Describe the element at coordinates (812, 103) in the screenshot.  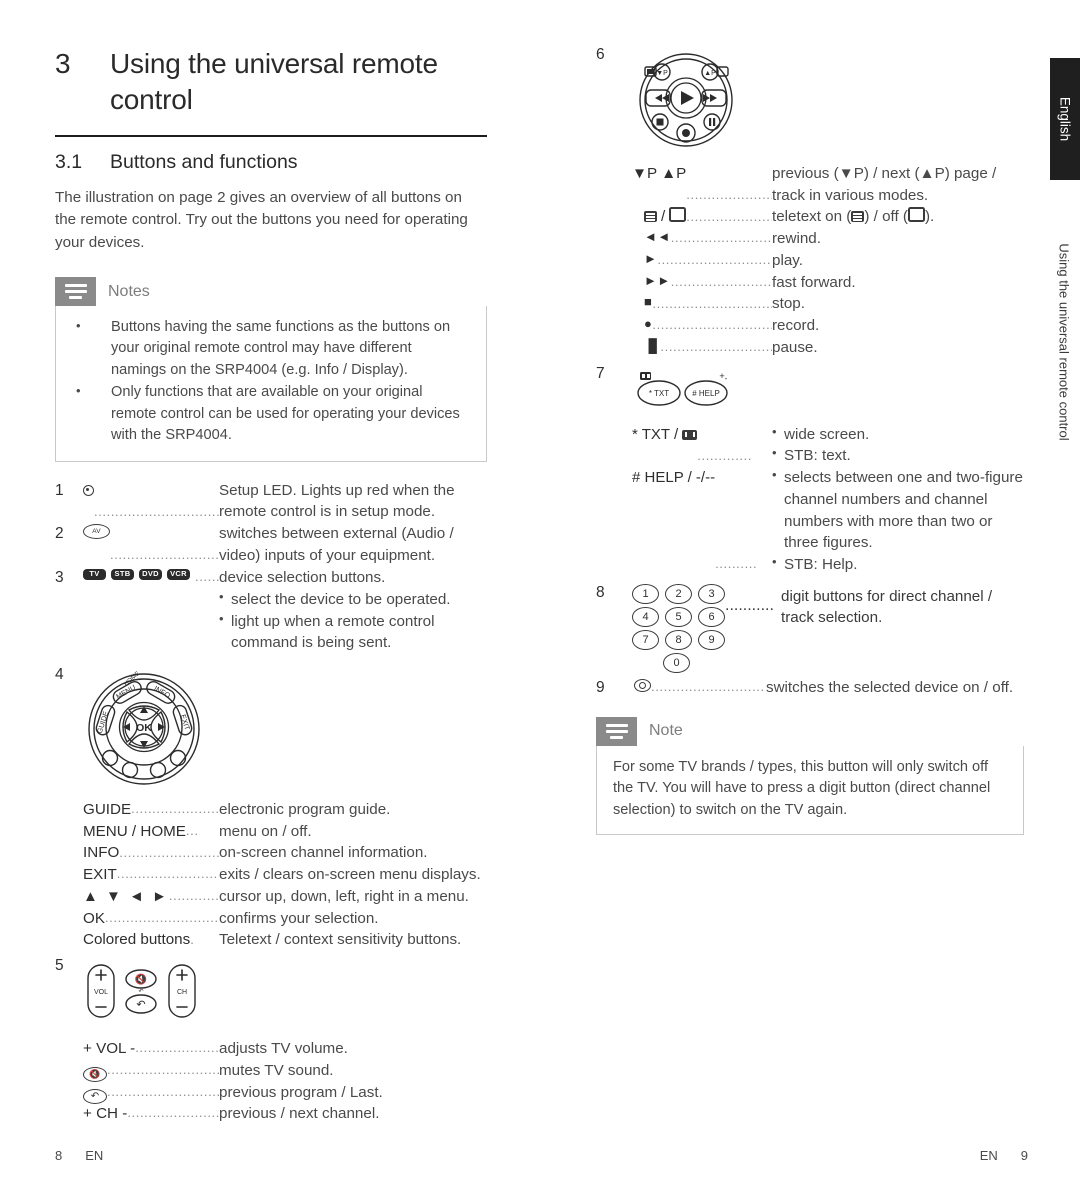
I see `entry-6: 6 ▼P ▲P` at that location.